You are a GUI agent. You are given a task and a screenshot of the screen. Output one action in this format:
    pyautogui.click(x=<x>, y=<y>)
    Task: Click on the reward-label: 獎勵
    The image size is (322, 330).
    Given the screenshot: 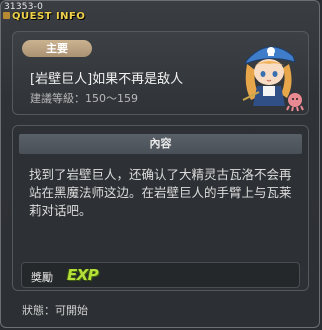 What is the action you would take?
    pyautogui.click(x=42, y=277)
    